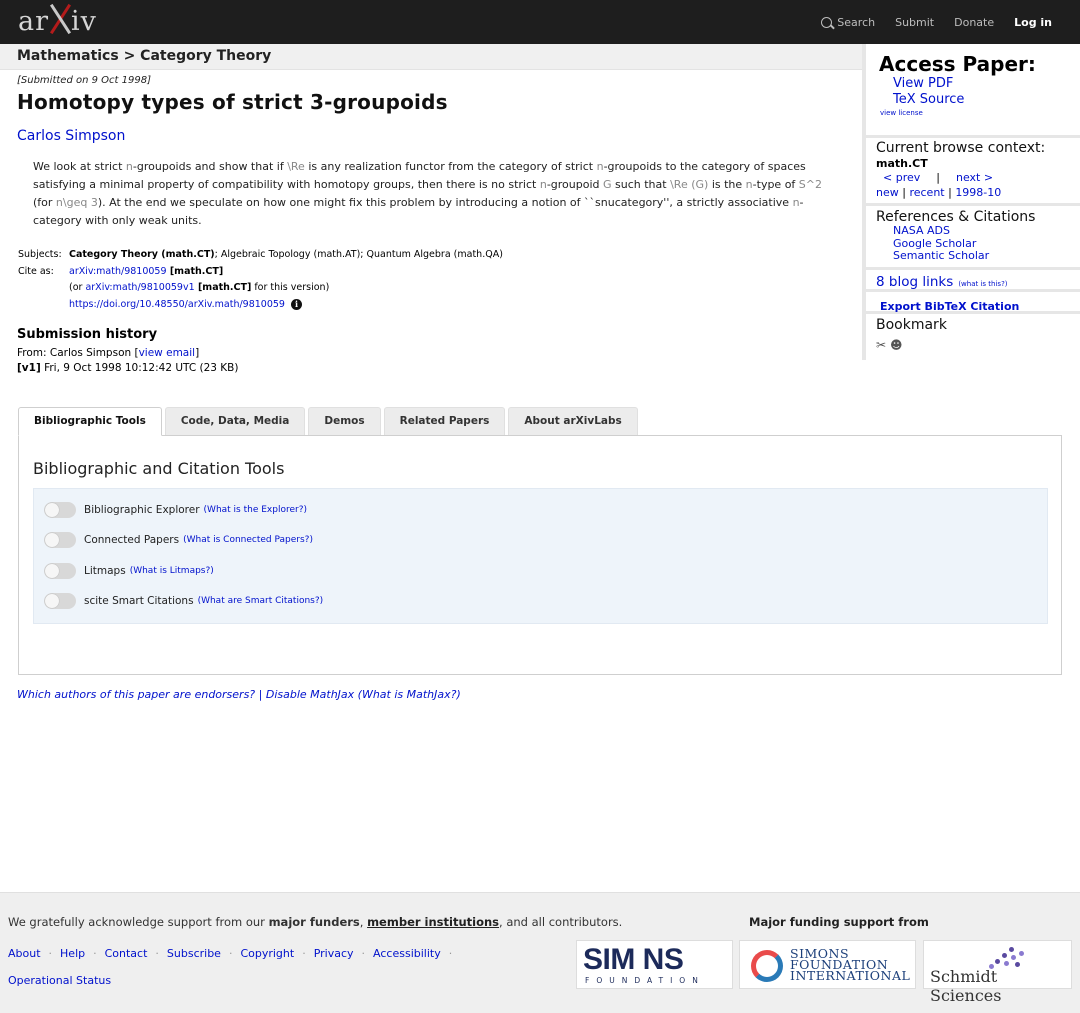  What do you see at coordinates (573, 421) in the screenshot?
I see `tab-about-arxivlabs: About arXivLabs` at bounding box center [573, 421].